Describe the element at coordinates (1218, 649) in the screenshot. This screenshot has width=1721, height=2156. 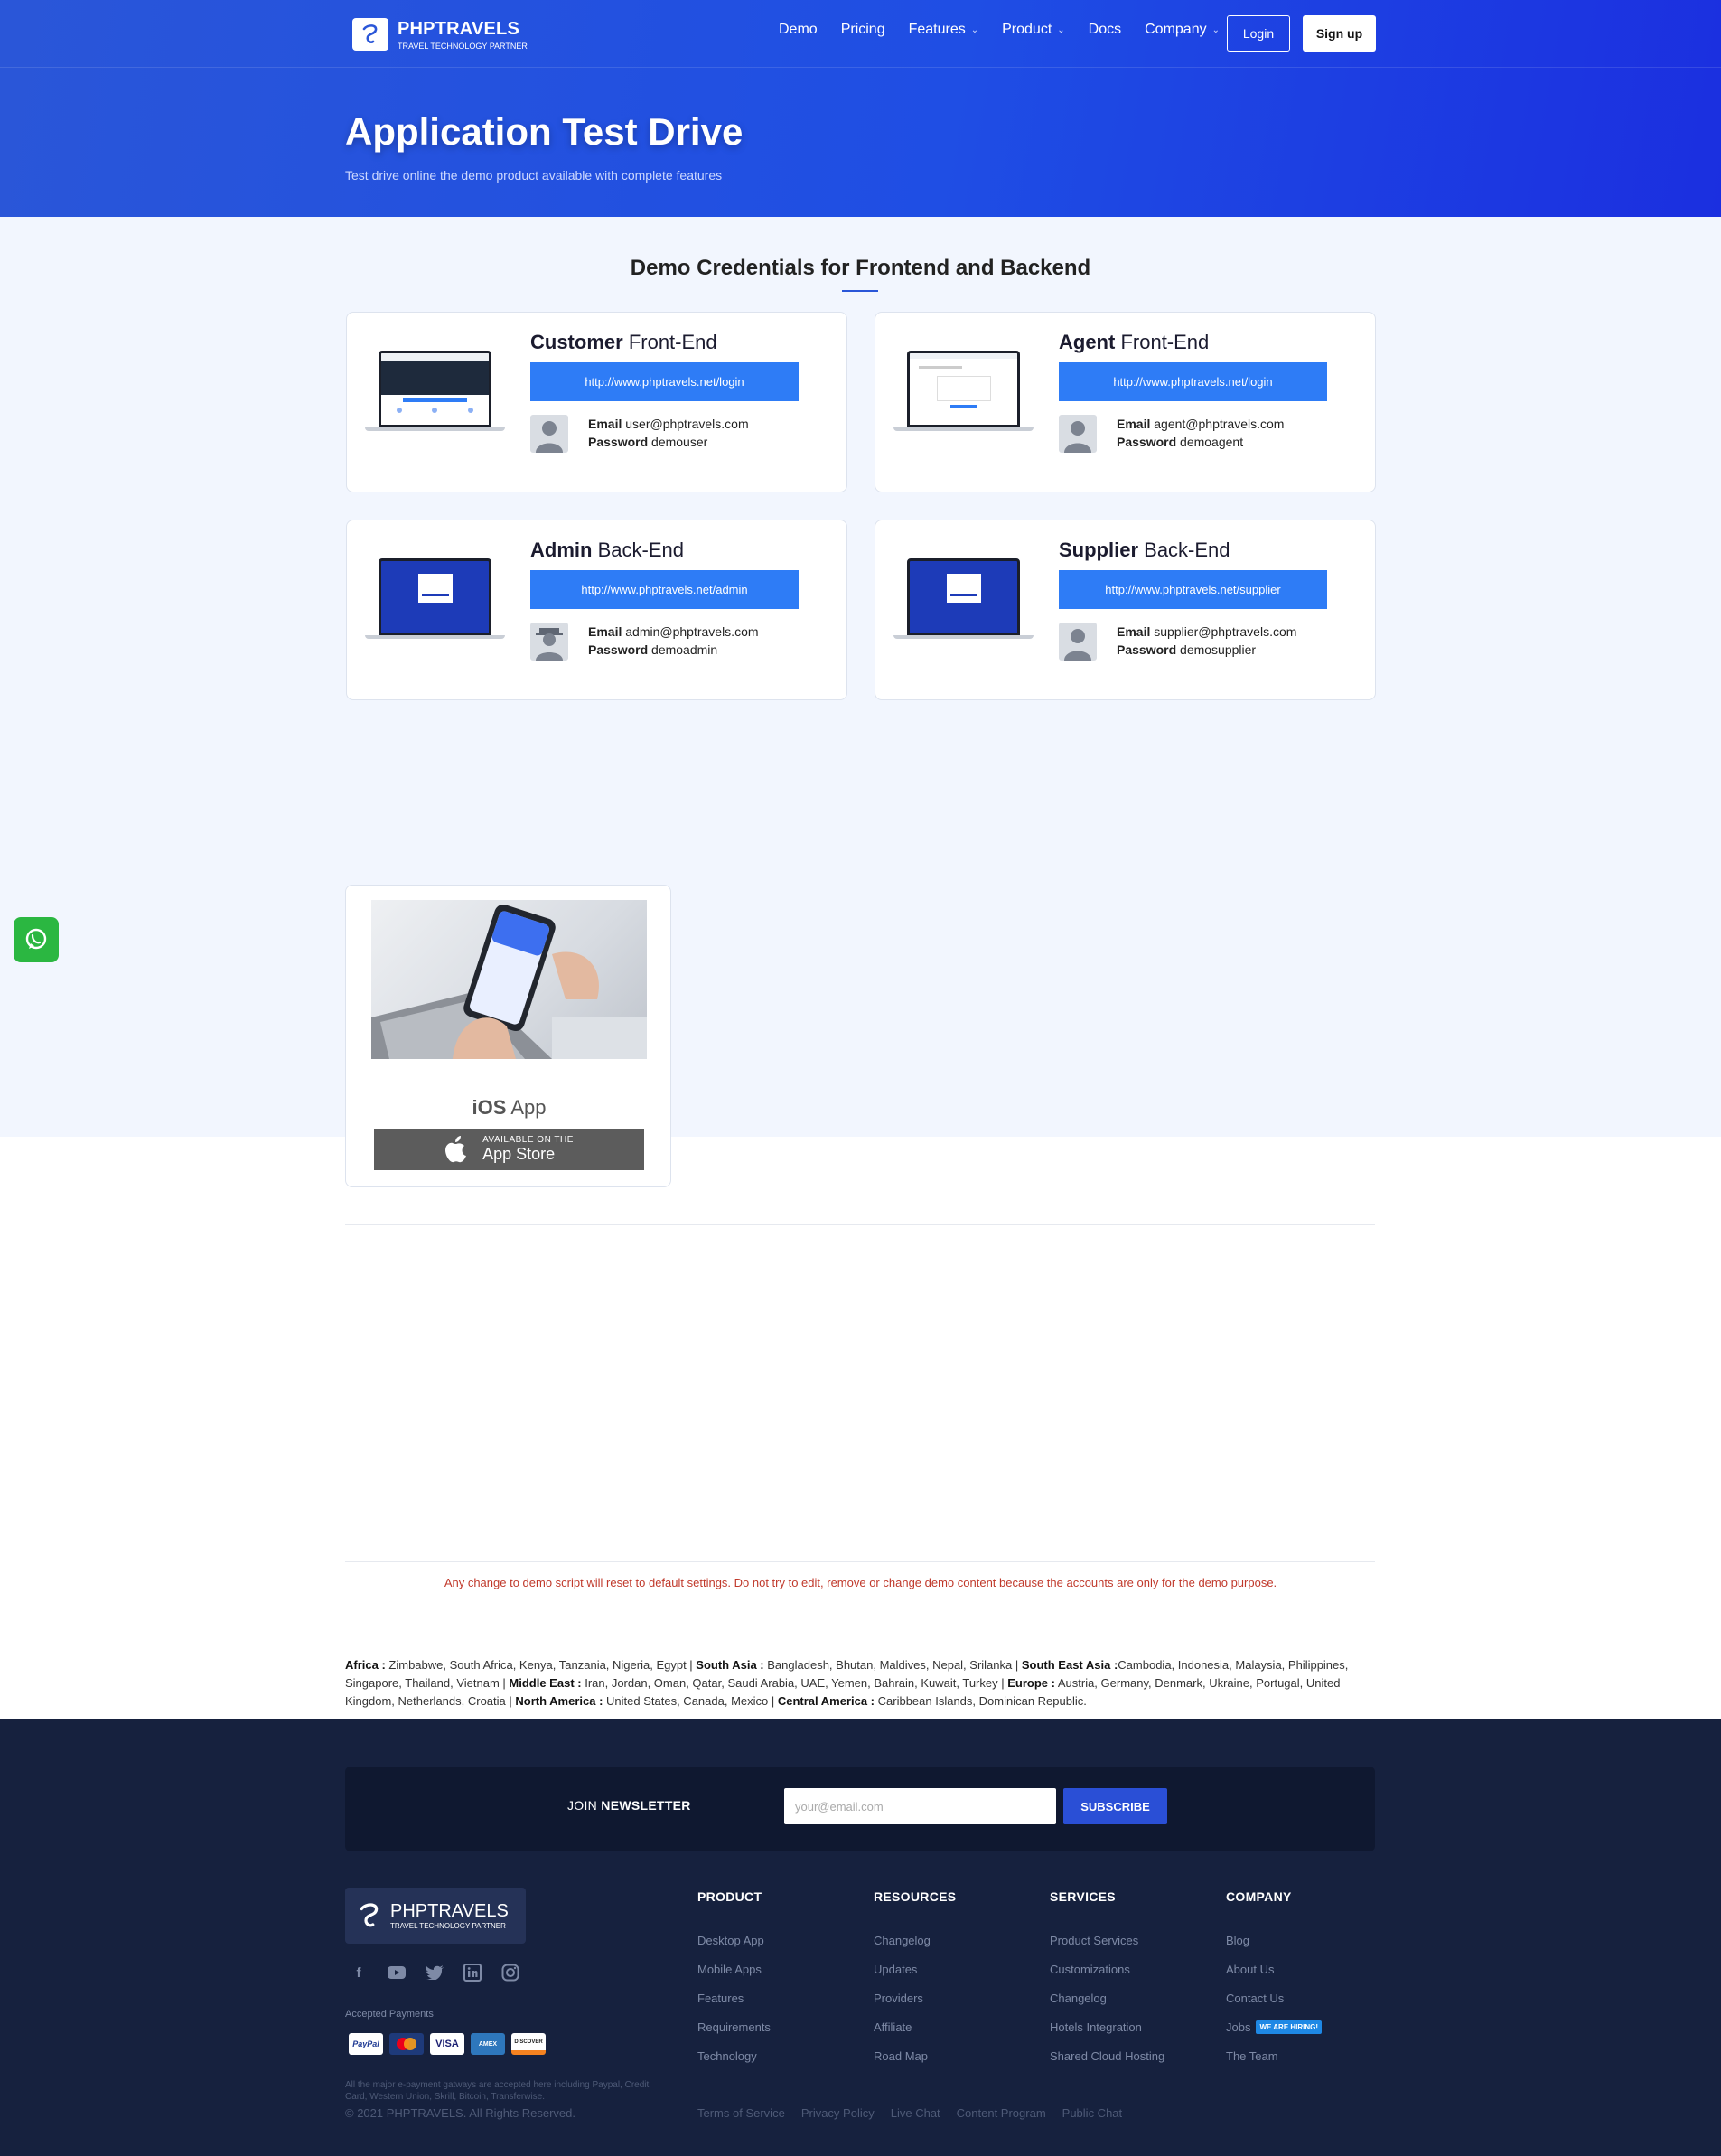
I see `password-value: demosupplier` at that location.